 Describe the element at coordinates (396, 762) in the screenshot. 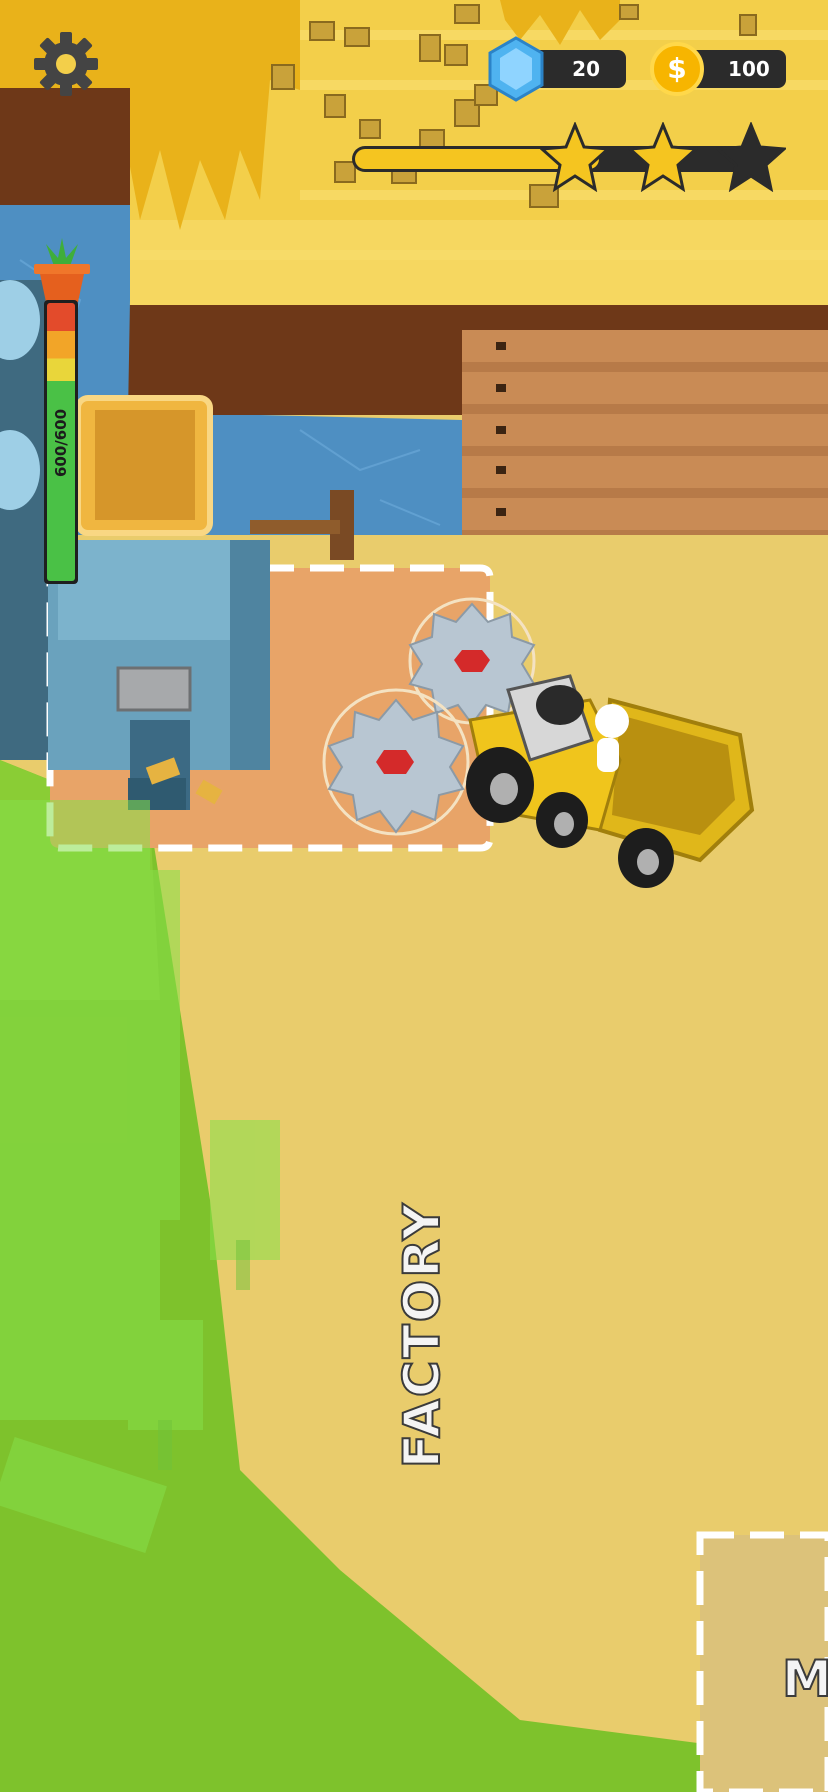

I see `saw-blade-lower` at that location.